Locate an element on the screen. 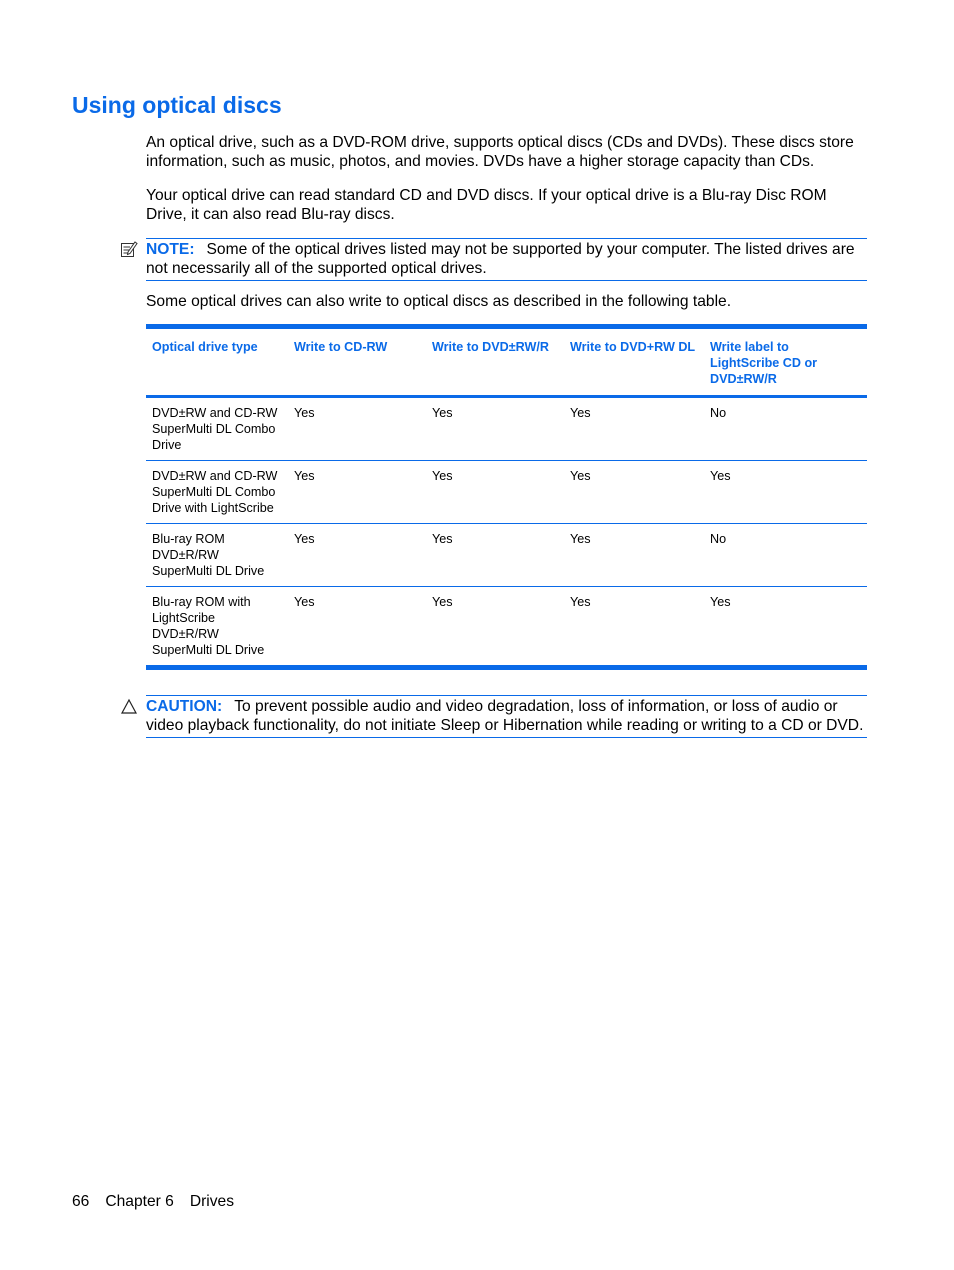 This screenshot has height=1270, width=954. page-footer: 66 Chapter 6 Drives is located at coordinates (161, 1202).